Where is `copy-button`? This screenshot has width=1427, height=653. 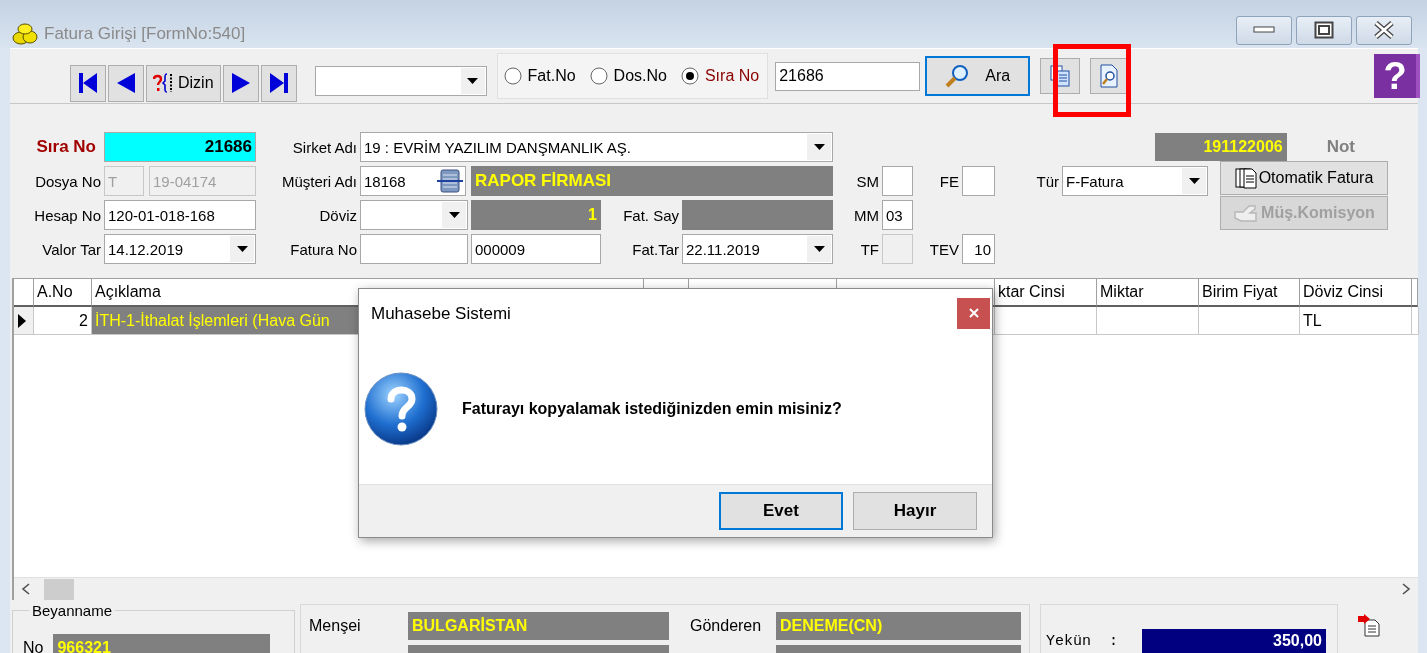
copy-button is located at coordinates (1060, 76).